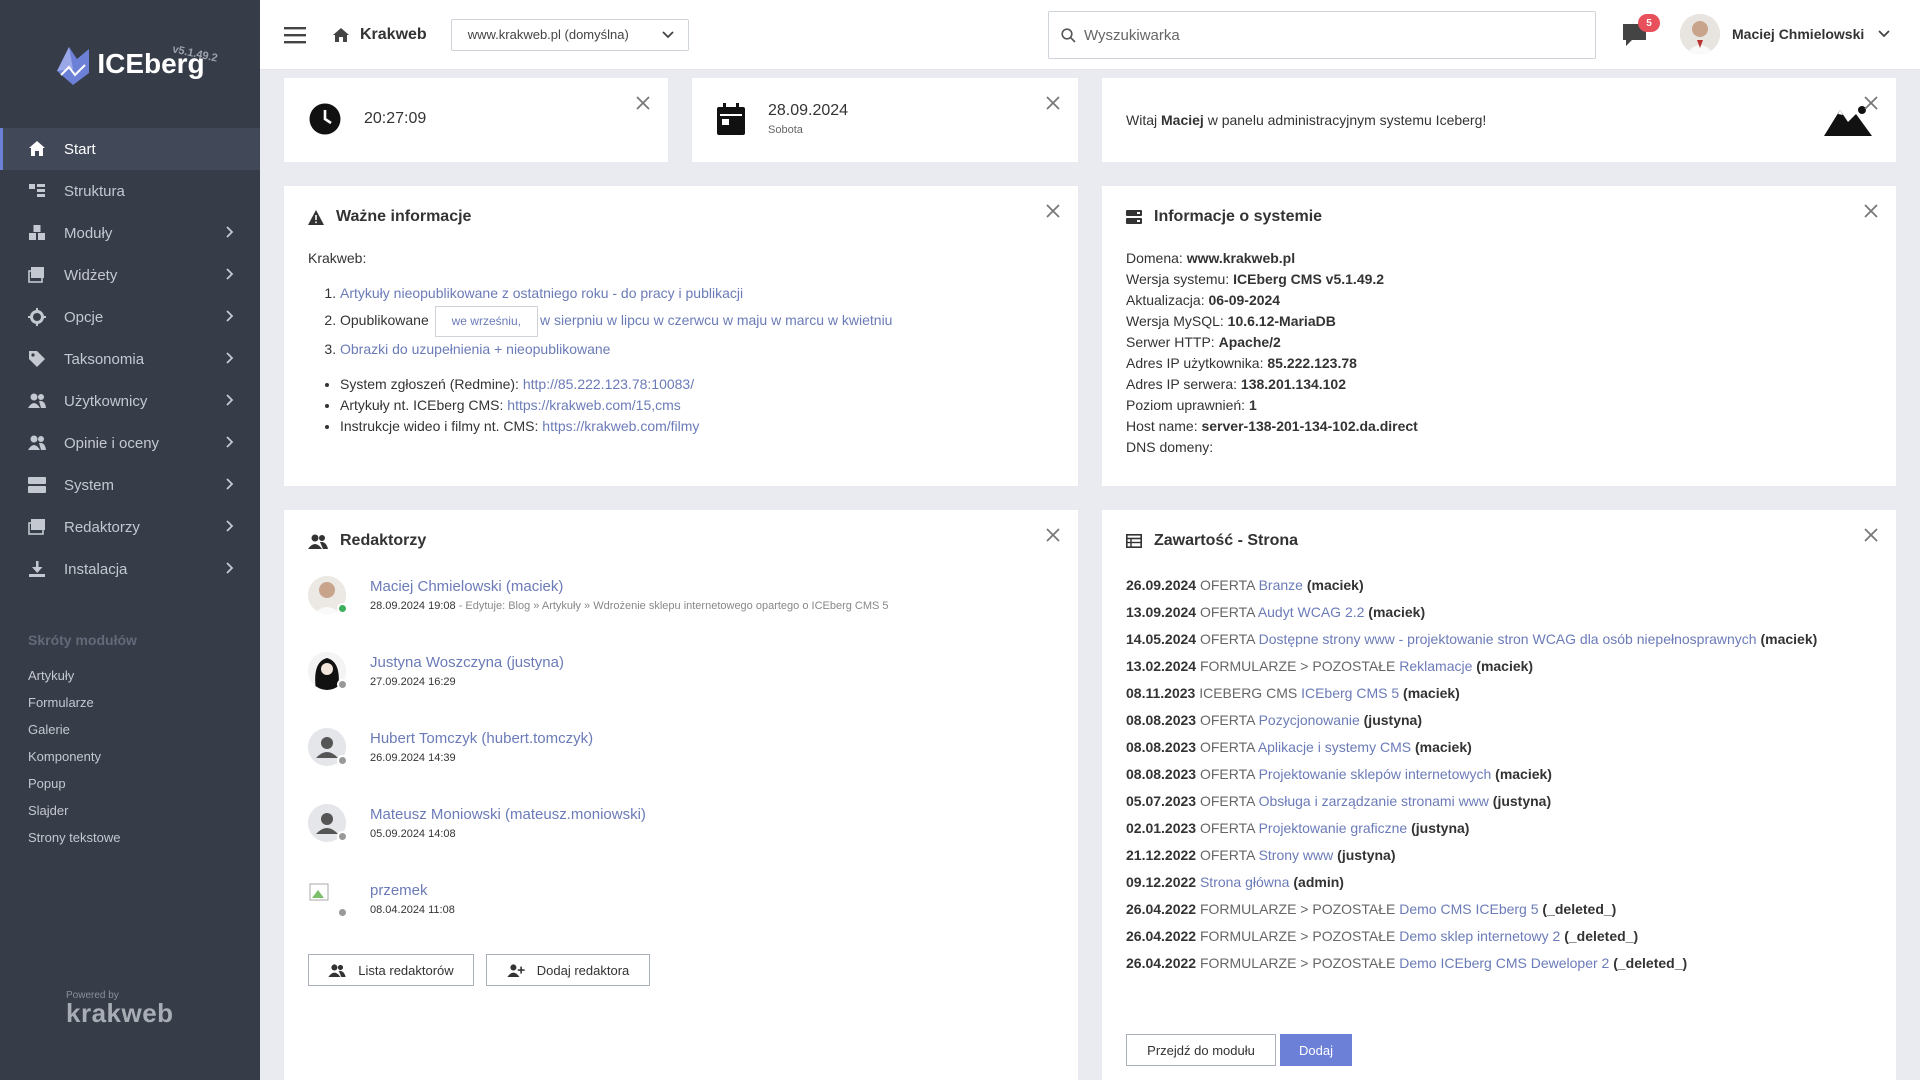 The height and width of the screenshot is (1080, 1920). Describe the element at coordinates (1649, 23) in the screenshot. I see `messages-badge: 5` at that location.